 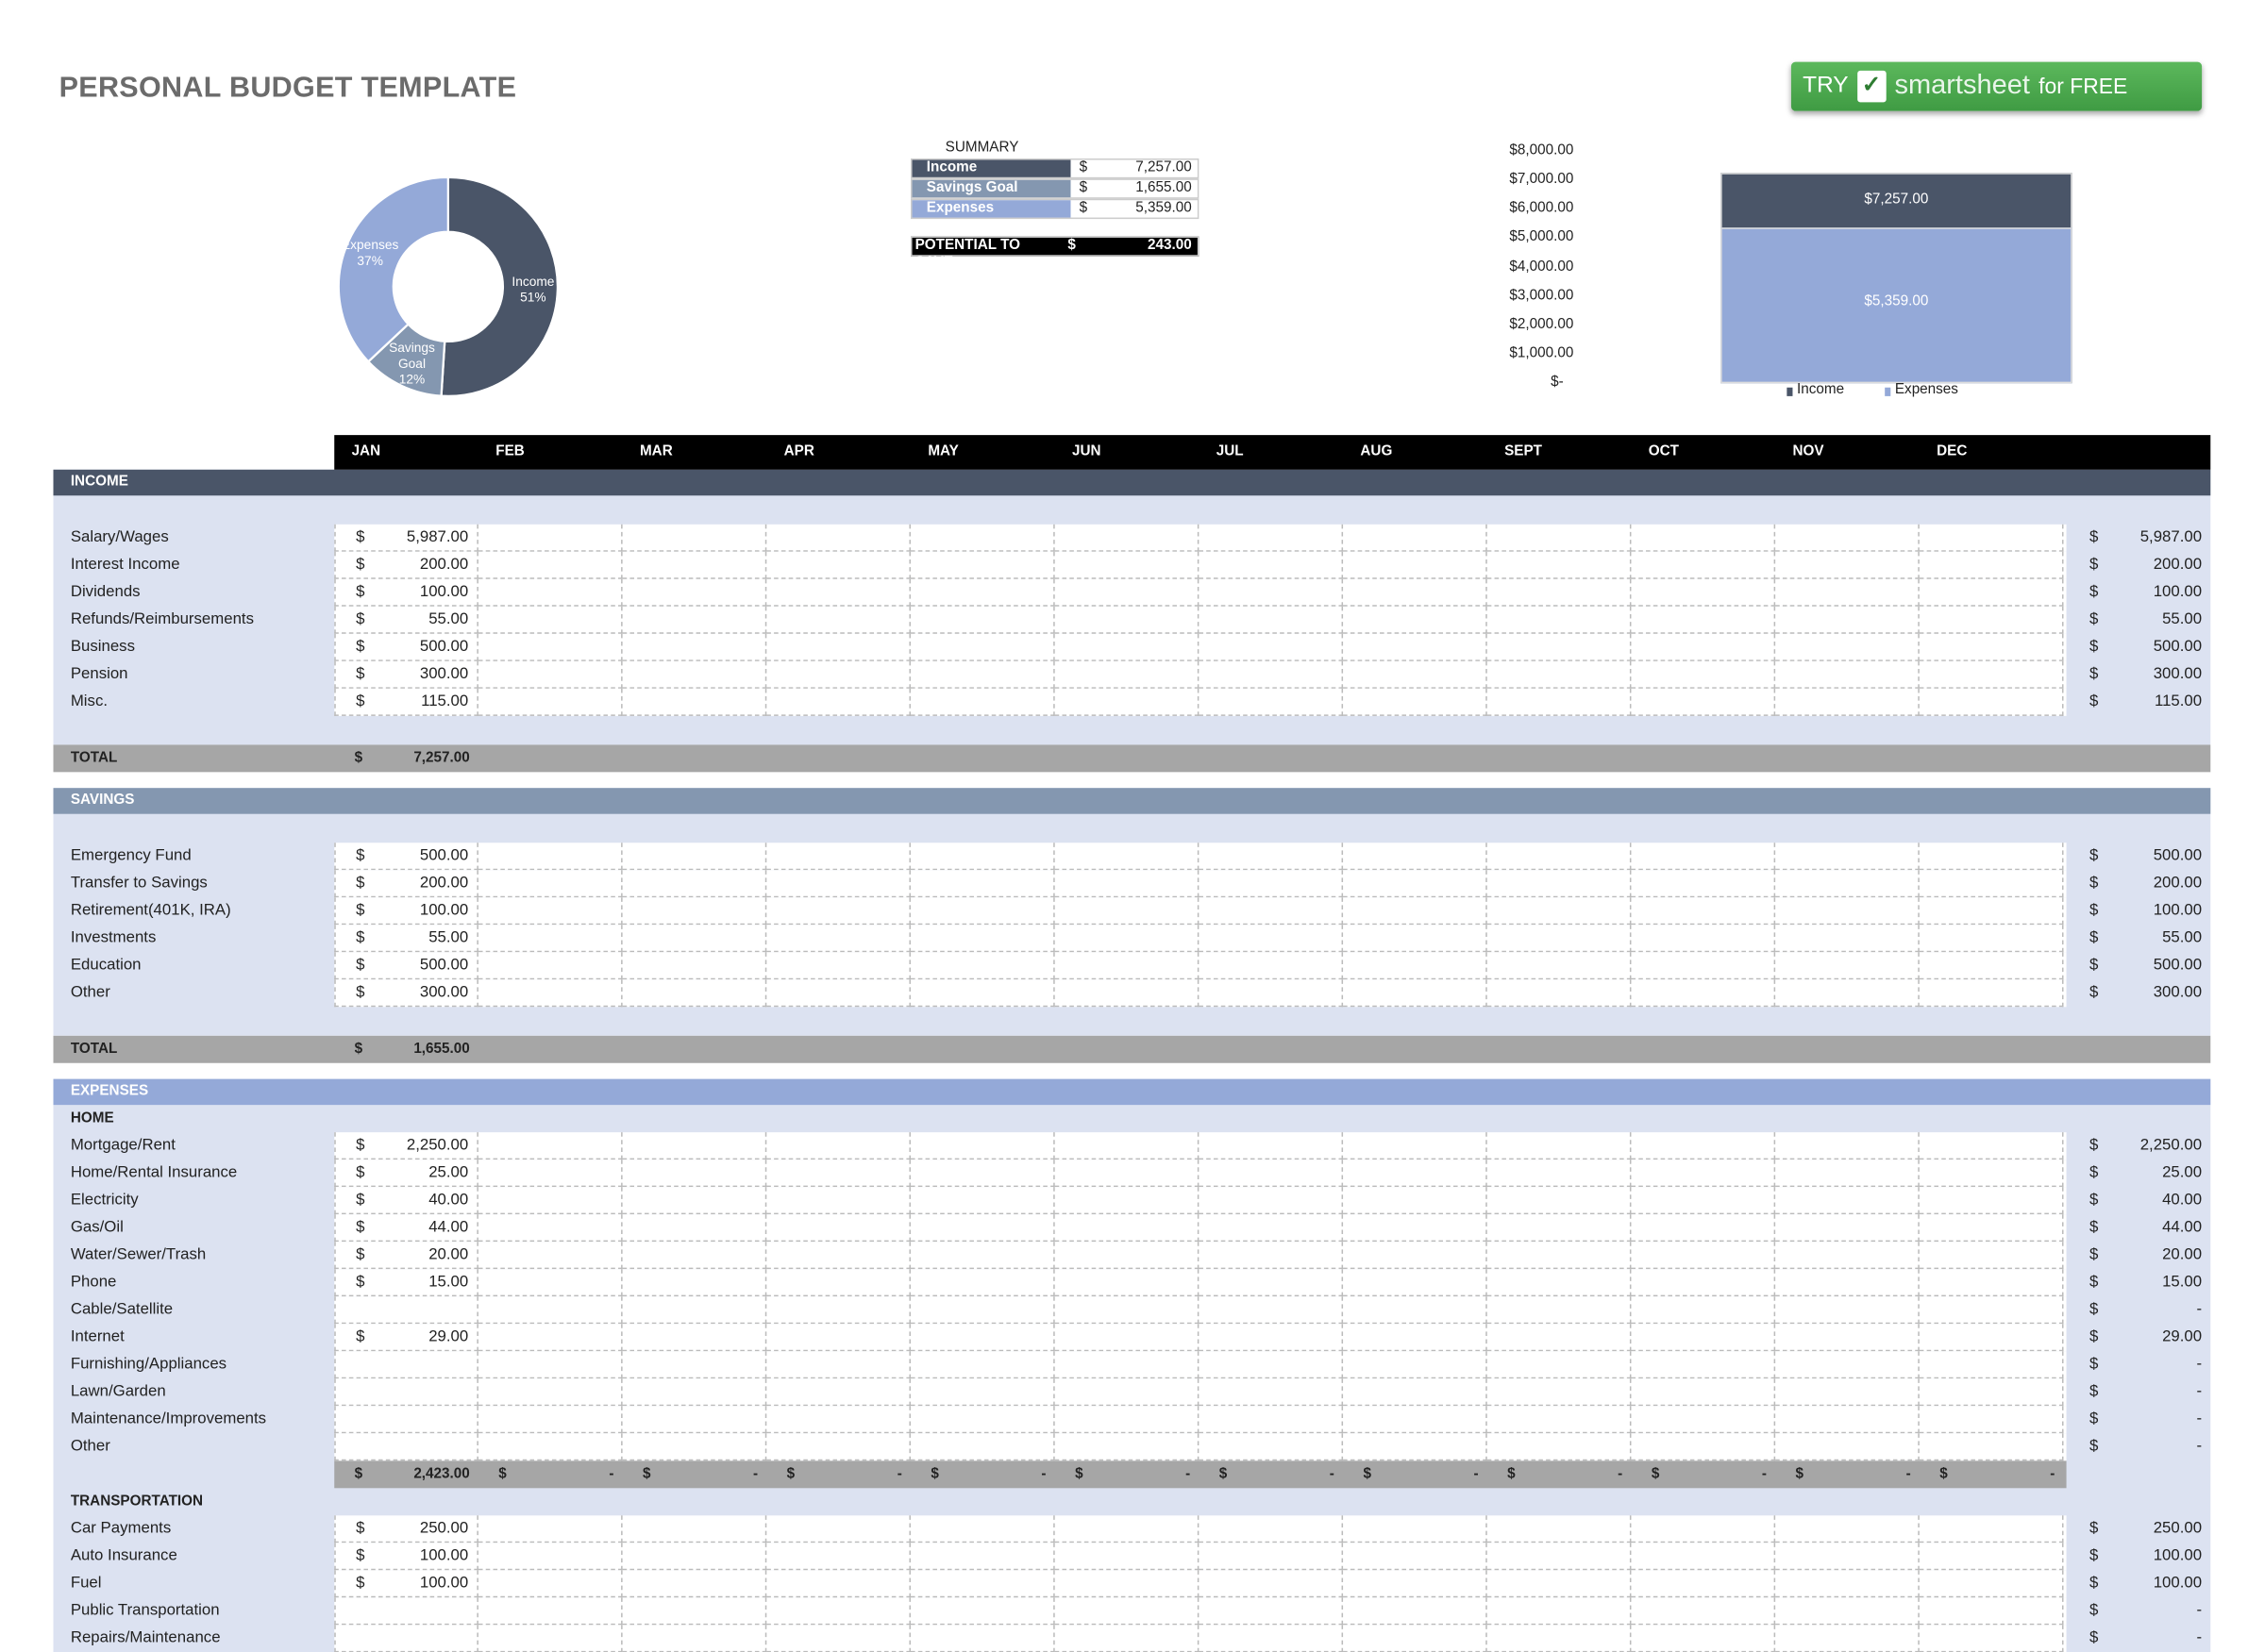 What do you see at coordinates (406, 758) in the screenshot?
I see `total-jan: $7,257.00` at bounding box center [406, 758].